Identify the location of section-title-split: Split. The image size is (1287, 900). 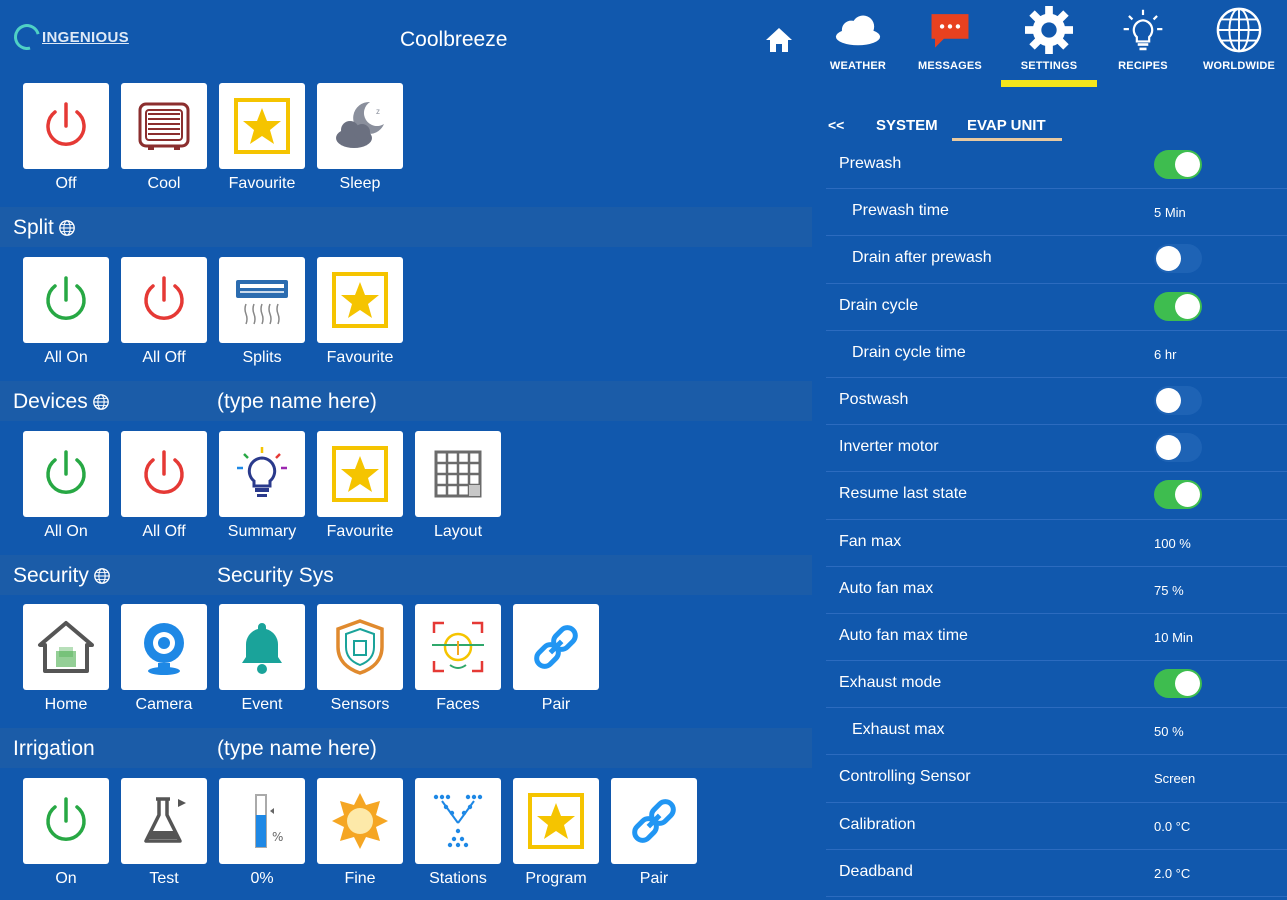
(33, 227).